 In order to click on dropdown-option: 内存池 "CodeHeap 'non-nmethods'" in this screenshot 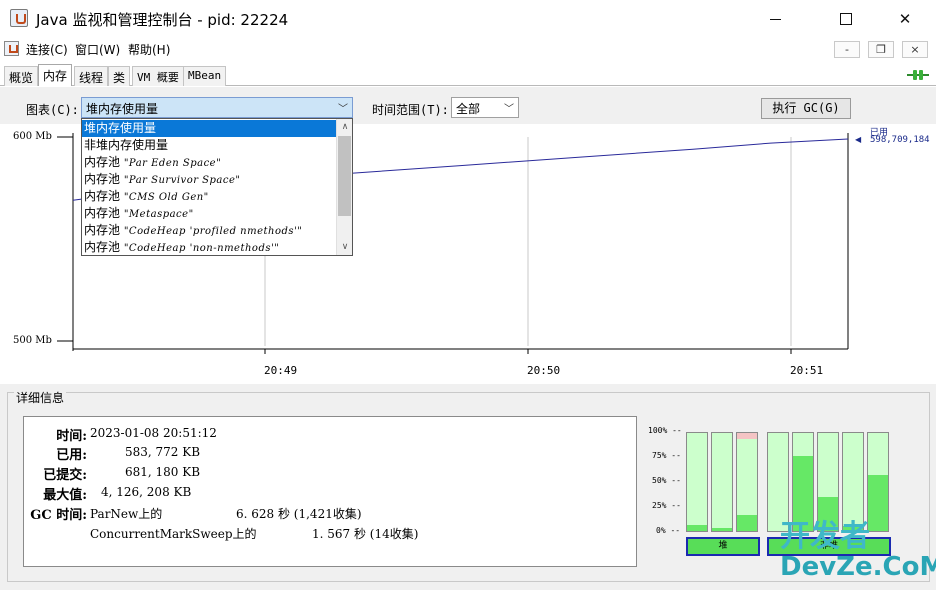, I will do `click(209, 247)`.